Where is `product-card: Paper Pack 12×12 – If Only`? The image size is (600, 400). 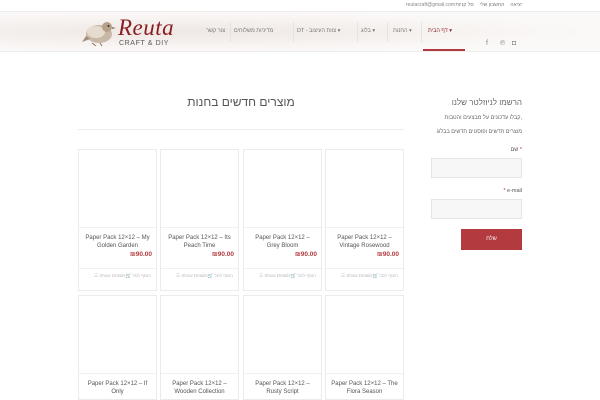 product-card: Paper Pack 12×12 – If Only is located at coordinates (117, 347).